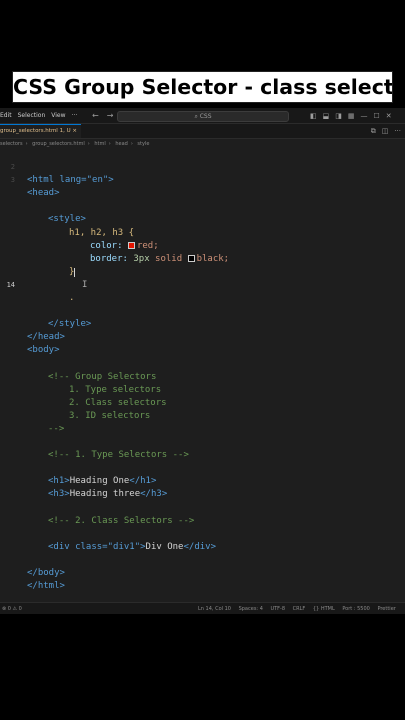 The image size is (405, 720). I want to click on code-line: <!-- Group Selectors, so click(202, 363).